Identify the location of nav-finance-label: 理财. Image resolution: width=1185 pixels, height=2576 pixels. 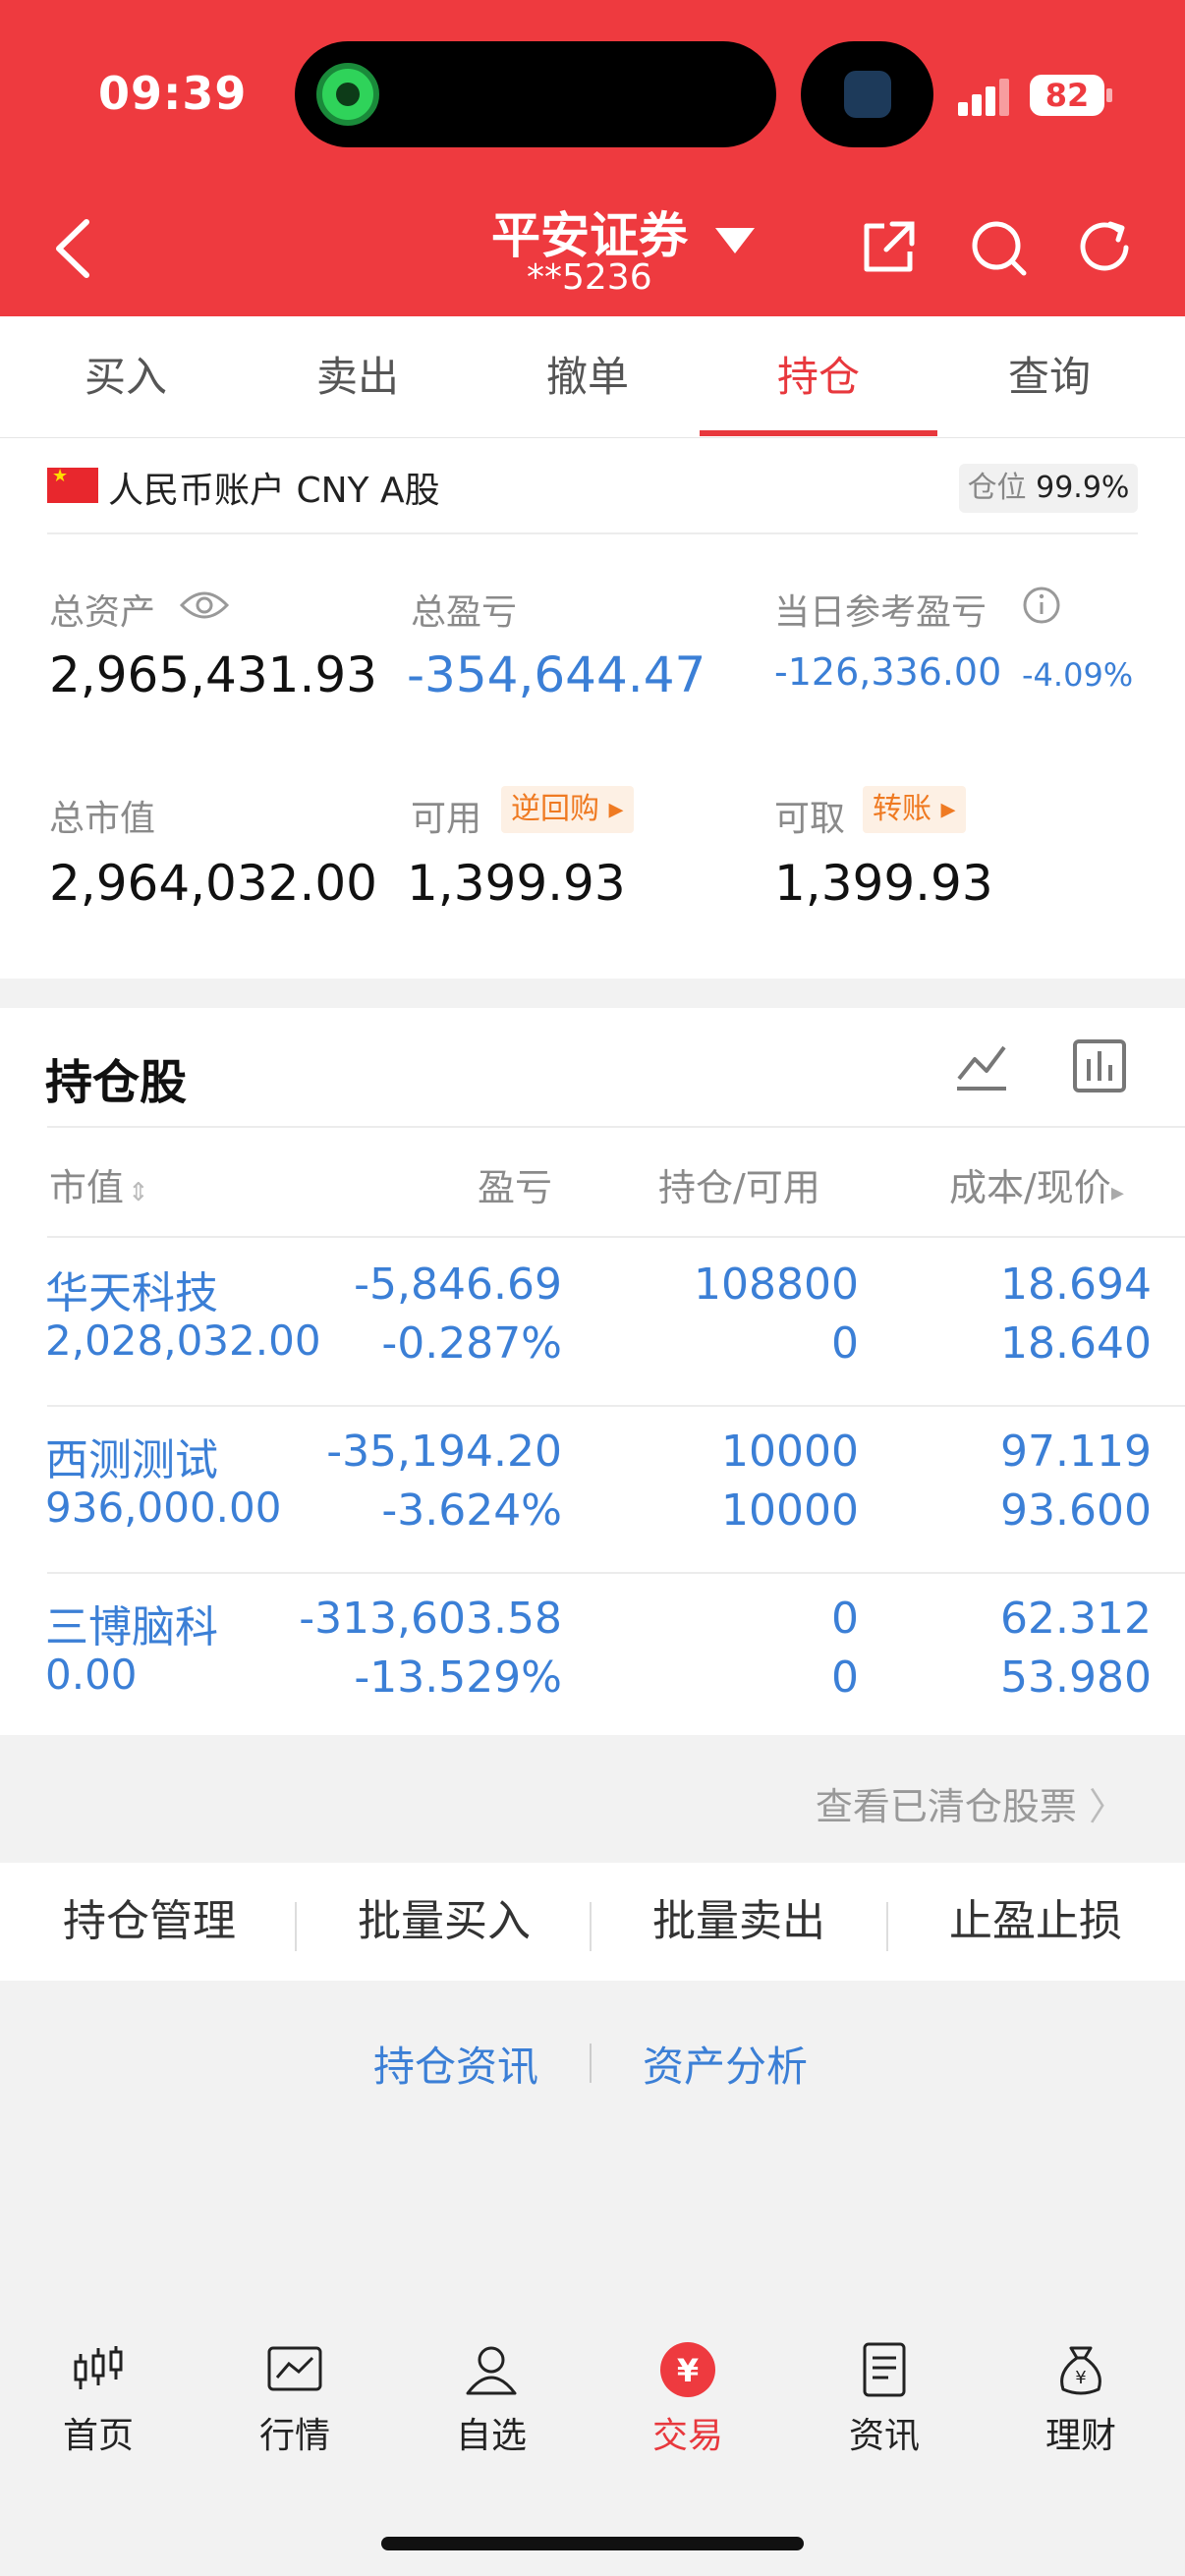
(1080, 2436).